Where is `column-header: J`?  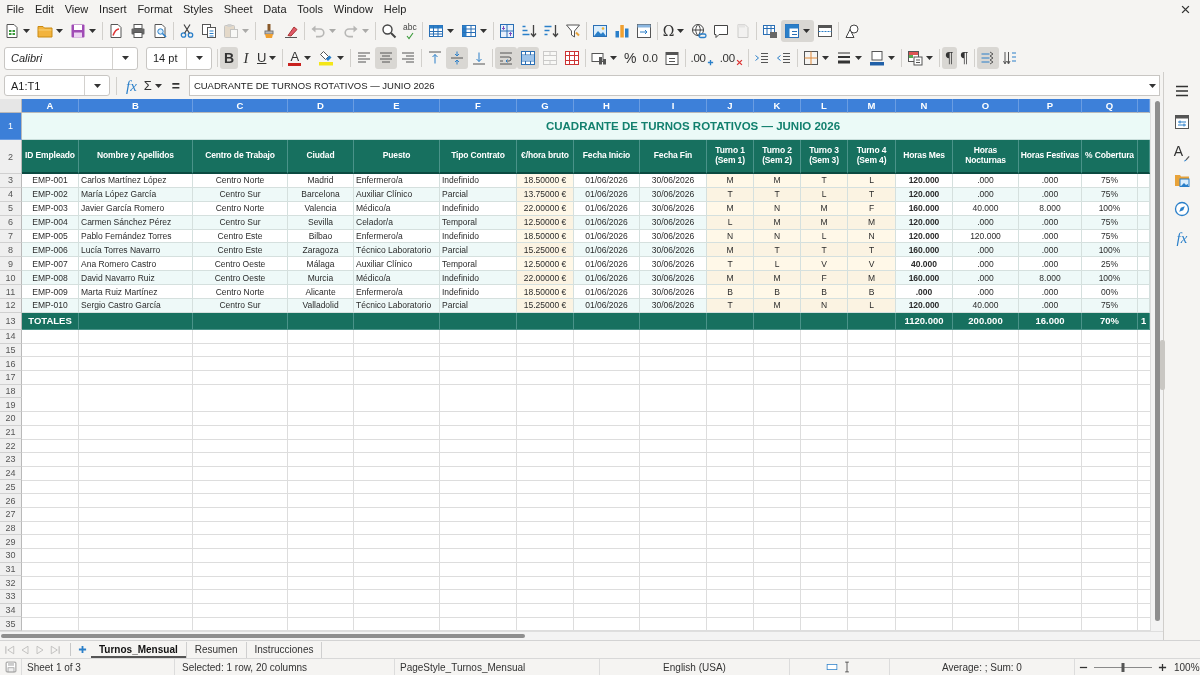 column-header: J is located at coordinates (730, 106).